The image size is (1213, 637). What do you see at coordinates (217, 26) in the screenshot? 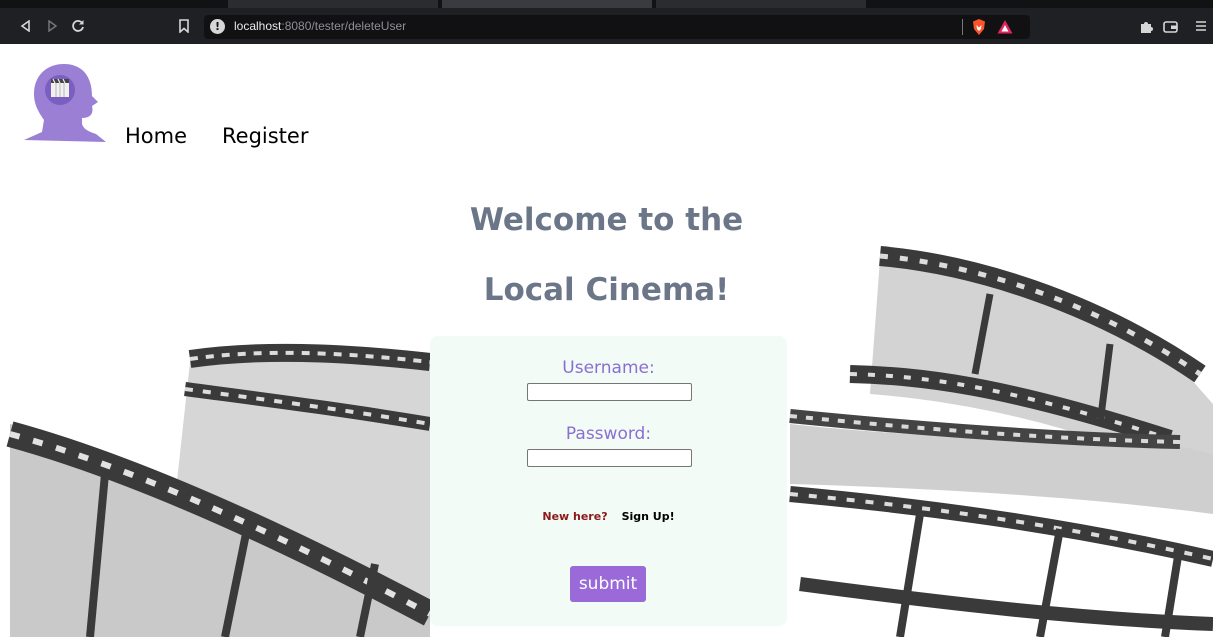
I see `info-icon: !` at bounding box center [217, 26].